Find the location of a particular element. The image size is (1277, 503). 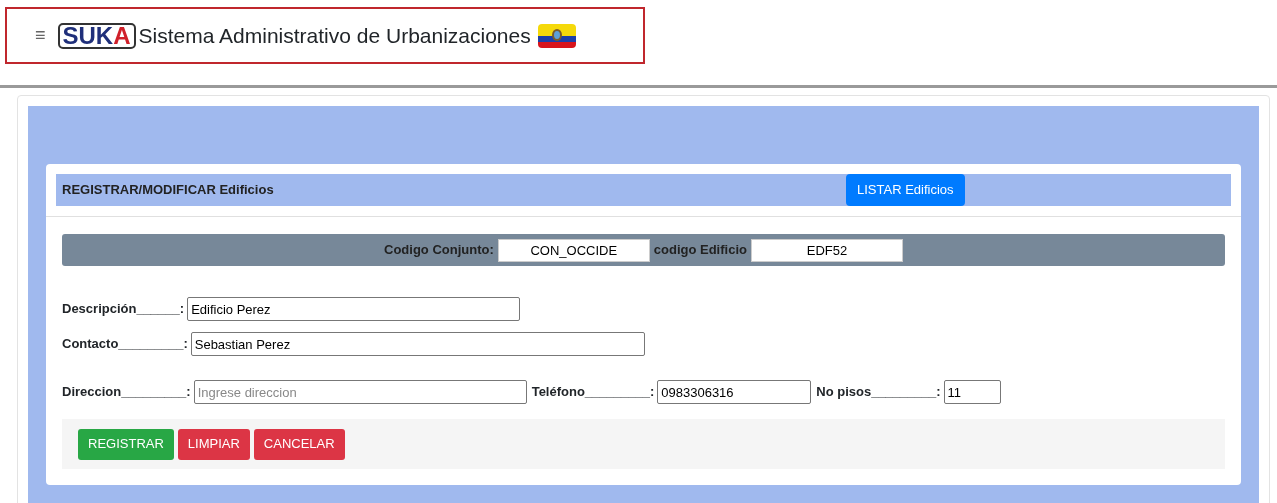

code-label: Codigo Conjunto: is located at coordinates (439, 250).